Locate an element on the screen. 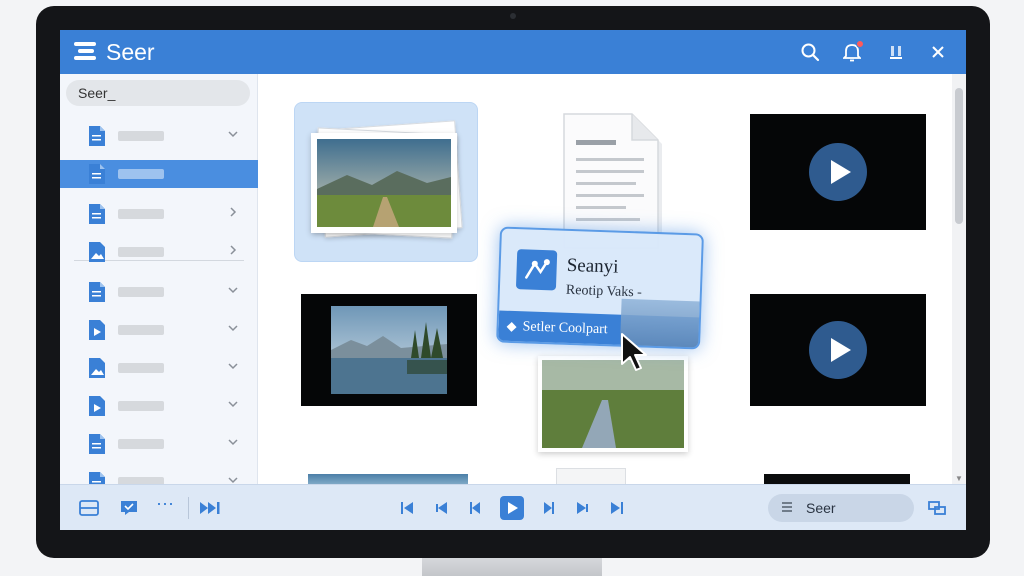 The image size is (1024, 576). vertical-scrollbar: ▼ is located at coordinates (959, 279).